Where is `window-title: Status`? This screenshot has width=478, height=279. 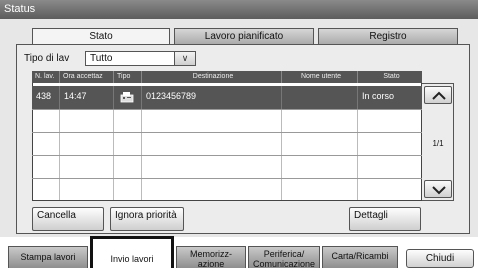
window-title: Status is located at coordinates (239, 9).